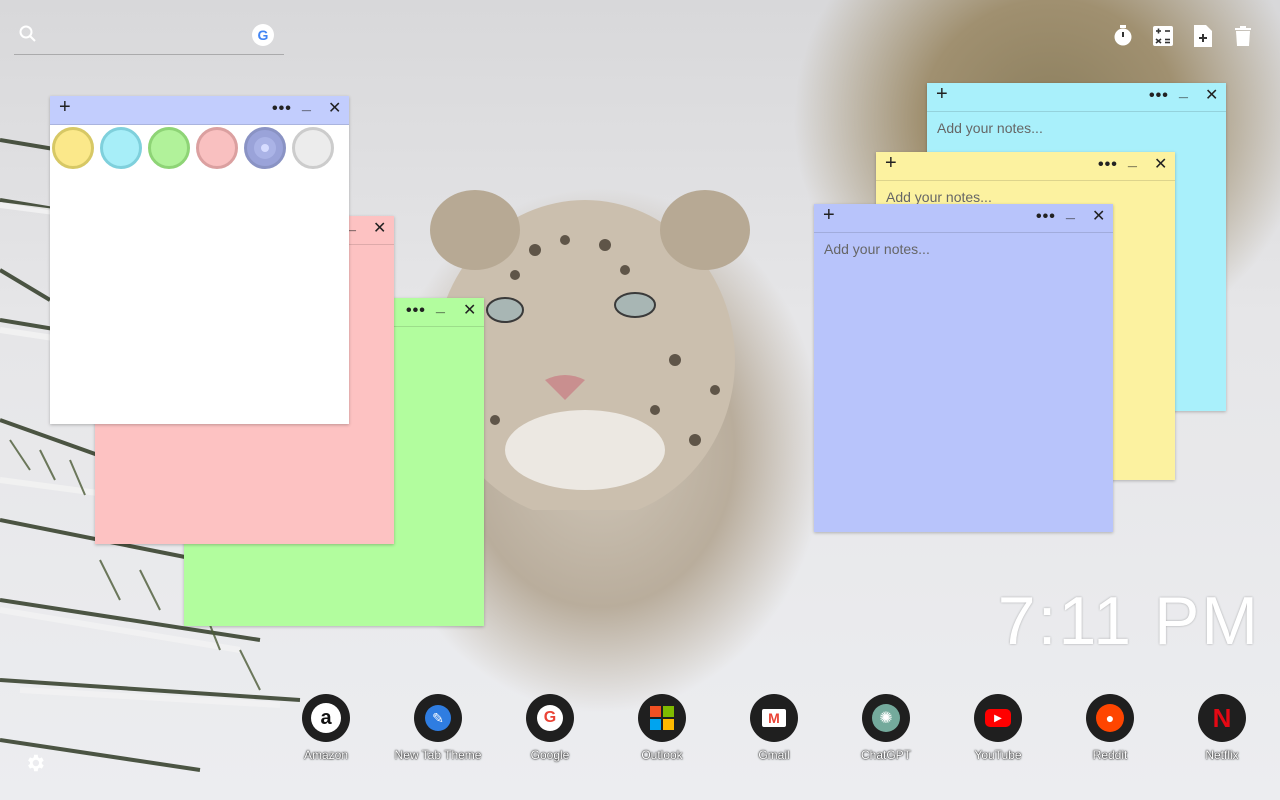 Image resolution: width=1280 pixels, height=800 pixels. What do you see at coordinates (774, 718) in the screenshot?
I see `gmail-icon: M` at bounding box center [774, 718].